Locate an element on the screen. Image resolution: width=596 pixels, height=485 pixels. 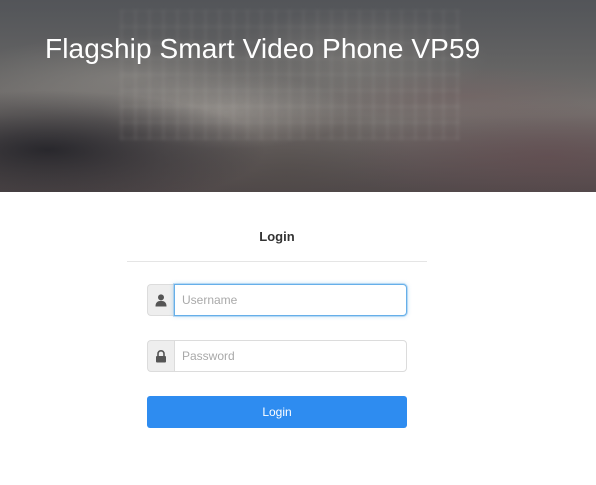
password-field-group is located at coordinates (277, 356).